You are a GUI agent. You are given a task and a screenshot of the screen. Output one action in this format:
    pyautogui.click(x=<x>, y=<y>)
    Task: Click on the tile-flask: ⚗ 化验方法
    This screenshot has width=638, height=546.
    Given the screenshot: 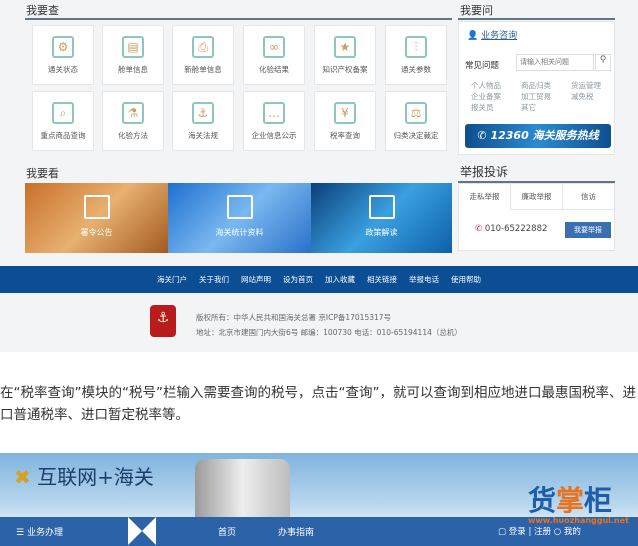 What is the action you would take?
    pyautogui.click(x=133, y=121)
    